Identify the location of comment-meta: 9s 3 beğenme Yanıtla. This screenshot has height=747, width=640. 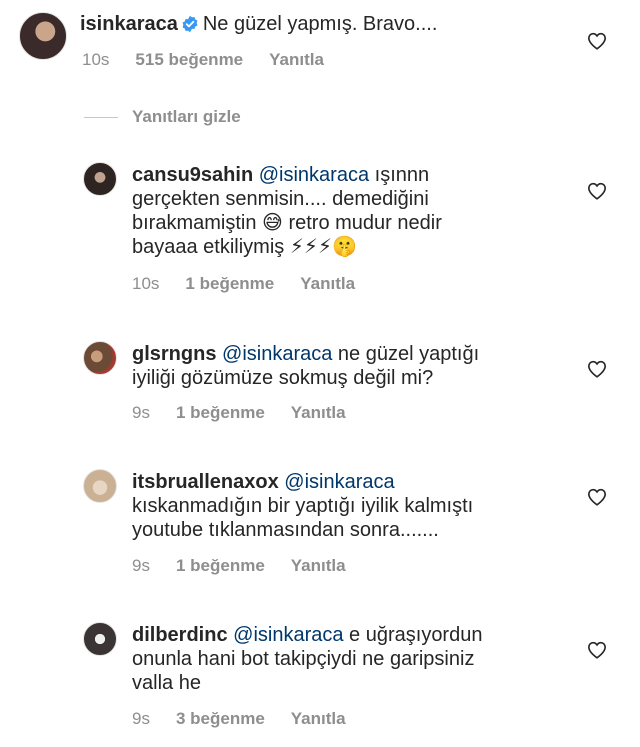
(252, 719).